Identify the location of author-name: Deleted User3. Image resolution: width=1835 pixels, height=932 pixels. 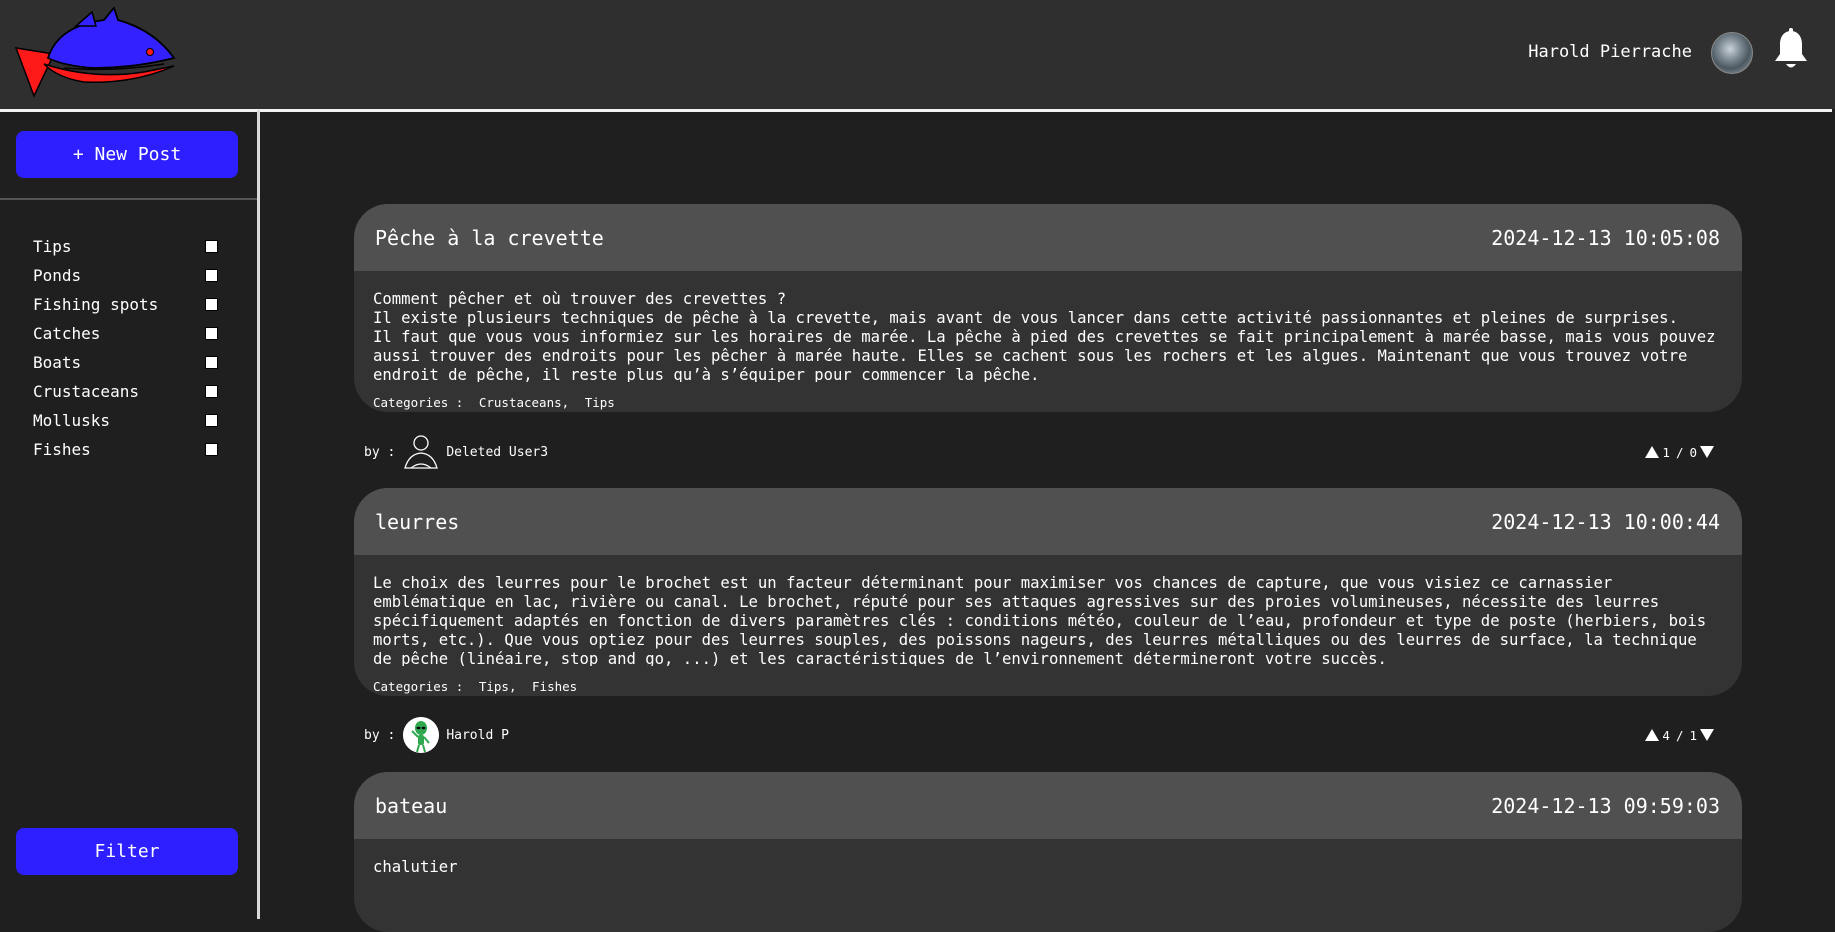
(497, 452).